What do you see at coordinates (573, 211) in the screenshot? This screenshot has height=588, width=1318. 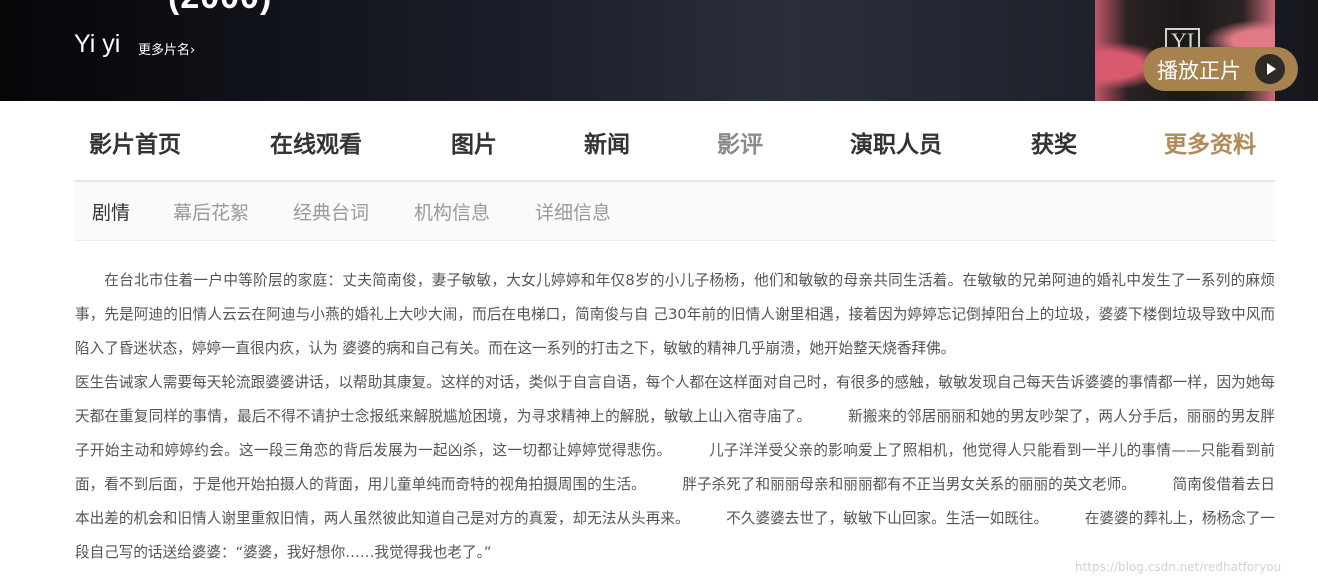 I see `tab-details: 详细信息` at bounding box center [573, 211].